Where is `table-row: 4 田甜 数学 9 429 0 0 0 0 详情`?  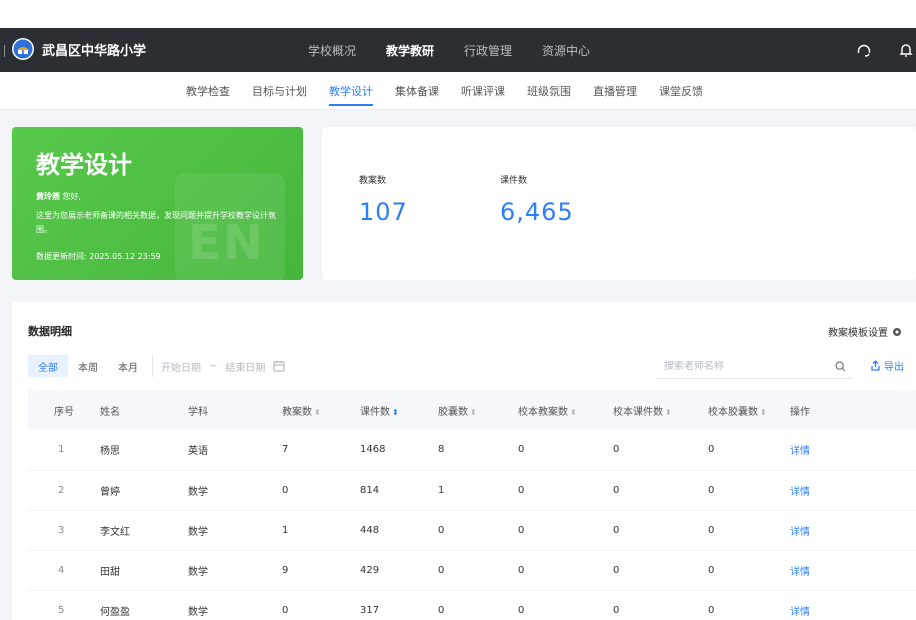
table-row: 4 田甜 数学 9 429 0 0 0 0 详情 is located at coordinates (472, 570).